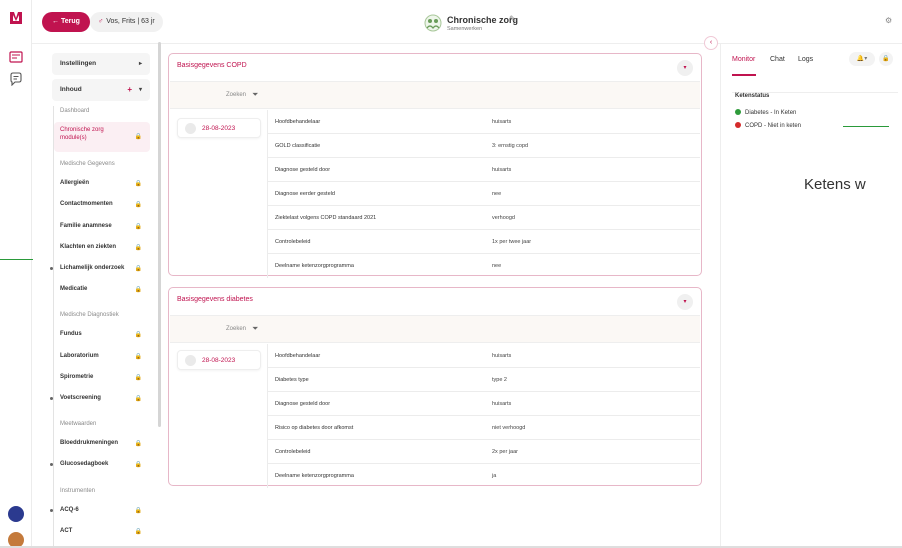  I want to click on row-key: GOLD classificatie, so click(298, 146).